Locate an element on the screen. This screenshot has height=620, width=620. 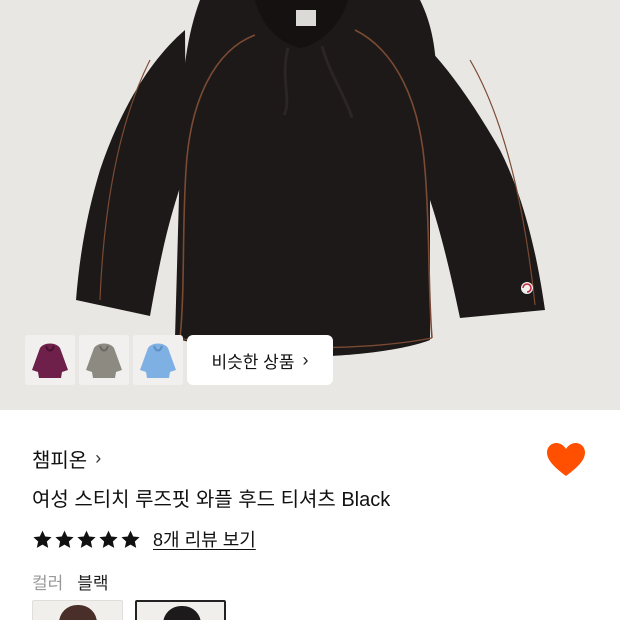
color-label: 컬러 is located at coordinates (48, 583).